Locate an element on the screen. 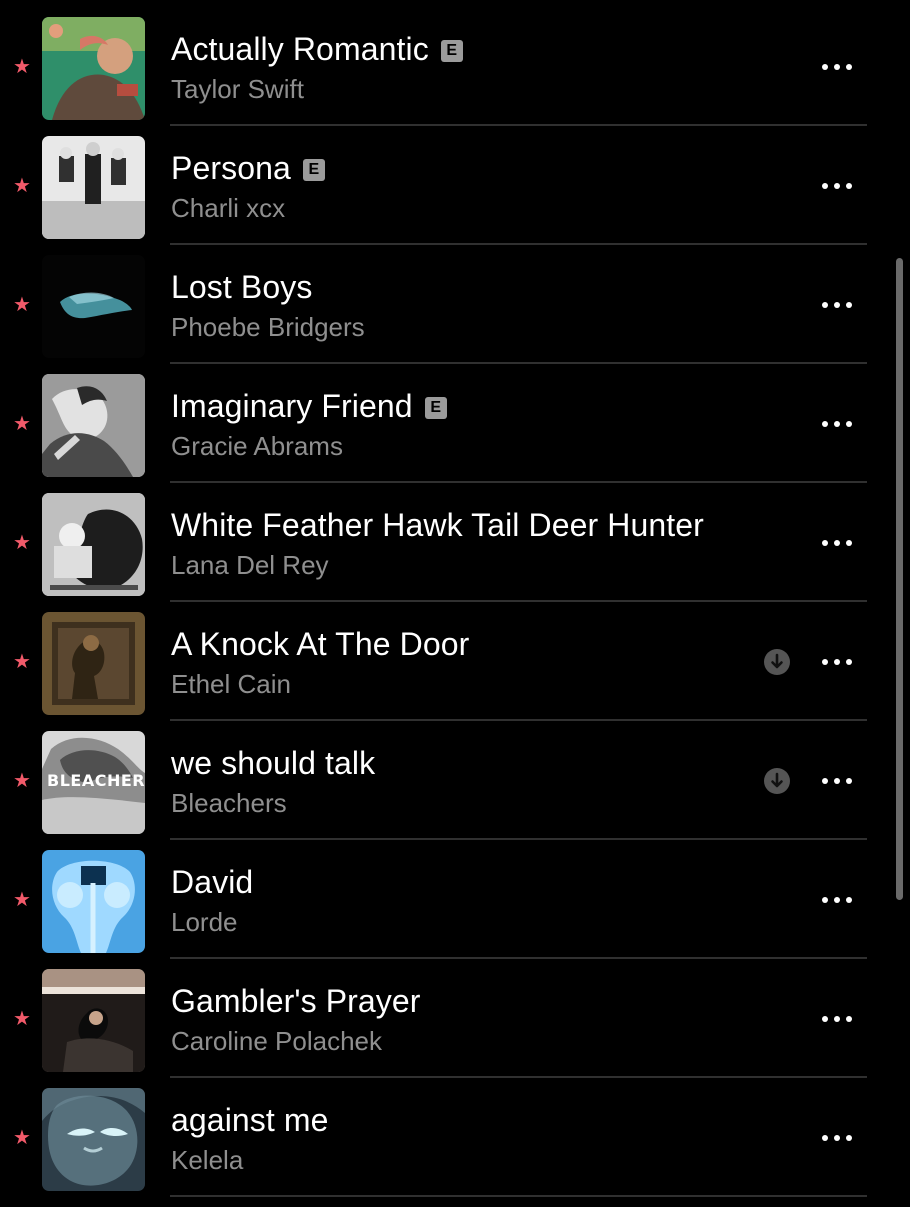 Image resolution: width=910 pixels, height=1207 pixels. song-title-text: Gambler's Prayer is located at coordinates (296, 1001).